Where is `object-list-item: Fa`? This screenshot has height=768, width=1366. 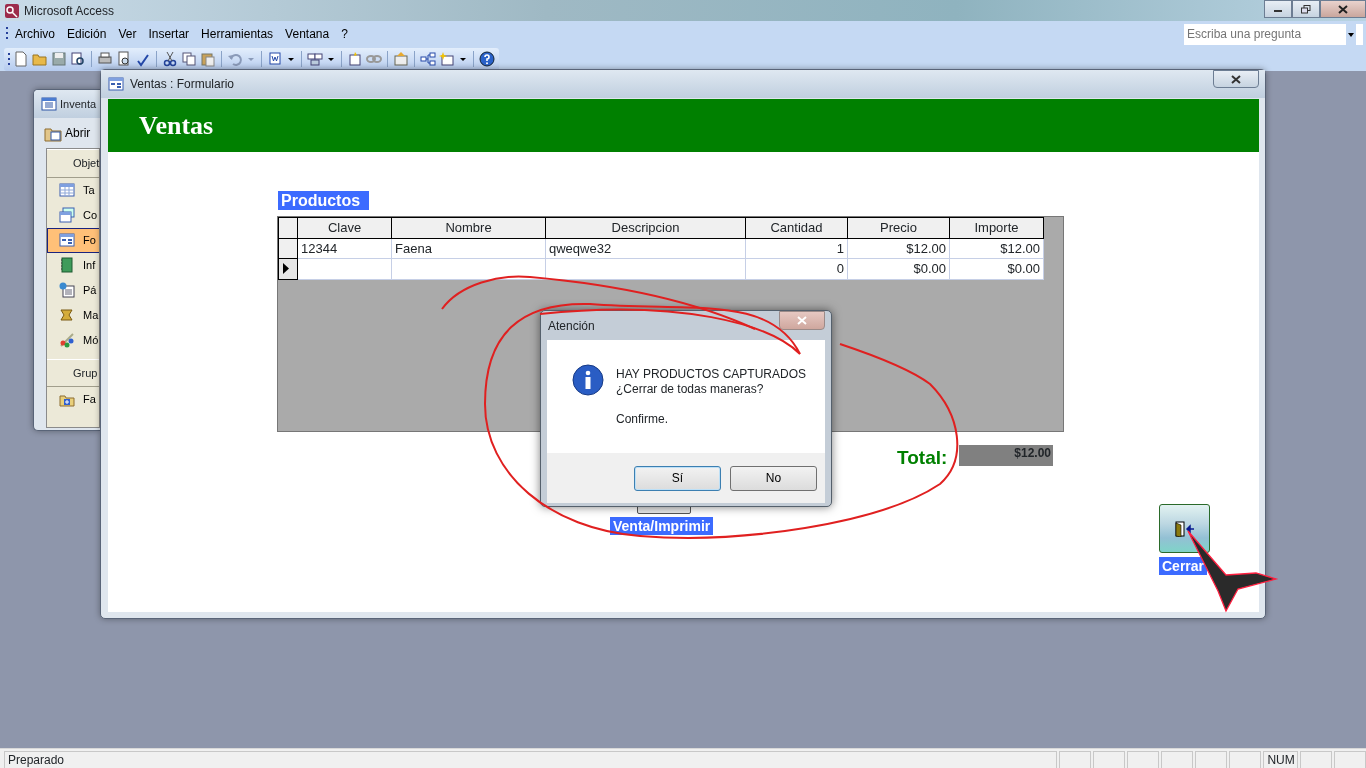
object-list-item: Fa is located at coordinates (73, 399).